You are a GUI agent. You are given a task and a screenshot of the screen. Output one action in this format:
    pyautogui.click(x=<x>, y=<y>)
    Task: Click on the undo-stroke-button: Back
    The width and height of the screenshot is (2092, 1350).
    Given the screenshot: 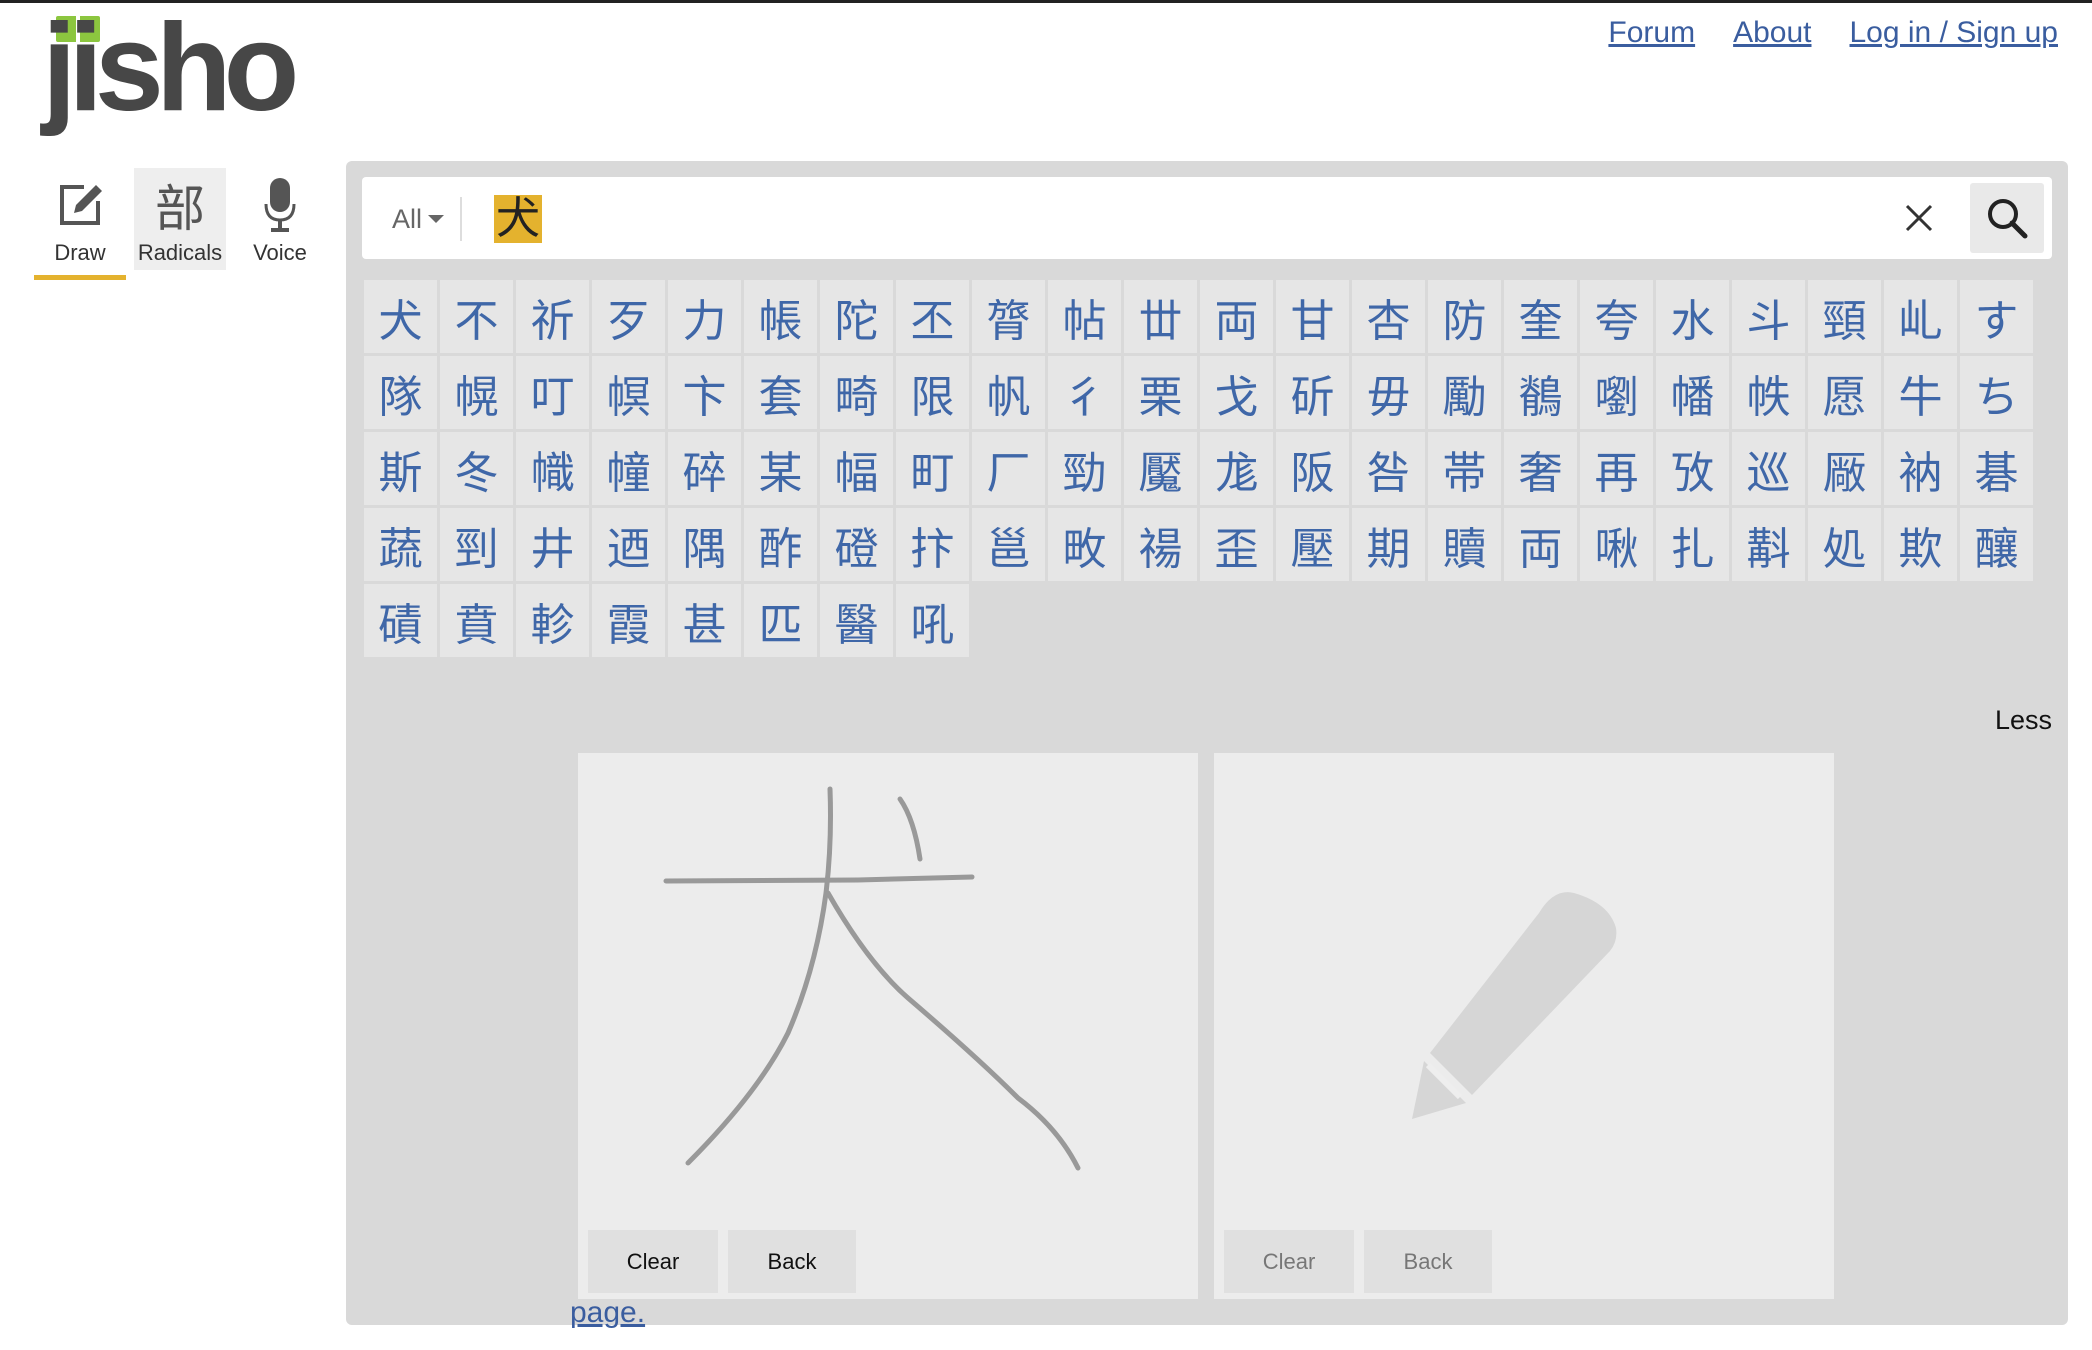 What is the action you would take?
    pyautogui.click(x=792, y=1261)
    